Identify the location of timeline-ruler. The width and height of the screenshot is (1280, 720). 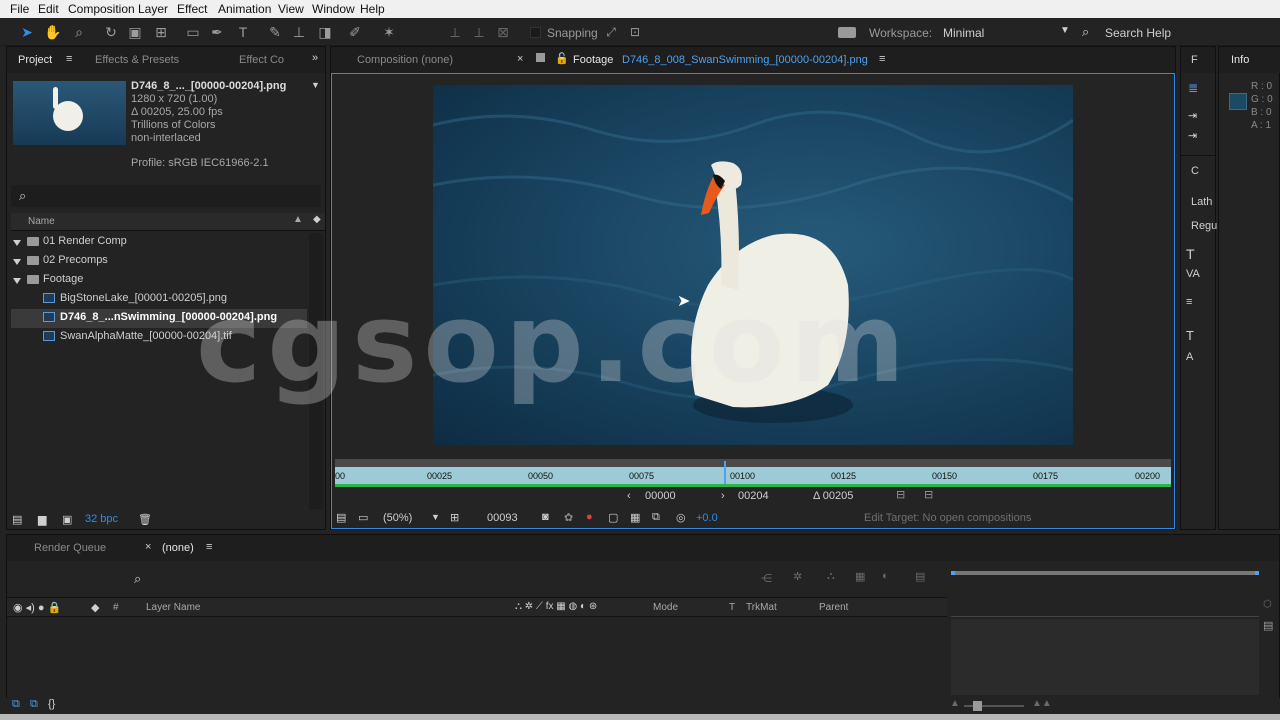
(1105, 607).